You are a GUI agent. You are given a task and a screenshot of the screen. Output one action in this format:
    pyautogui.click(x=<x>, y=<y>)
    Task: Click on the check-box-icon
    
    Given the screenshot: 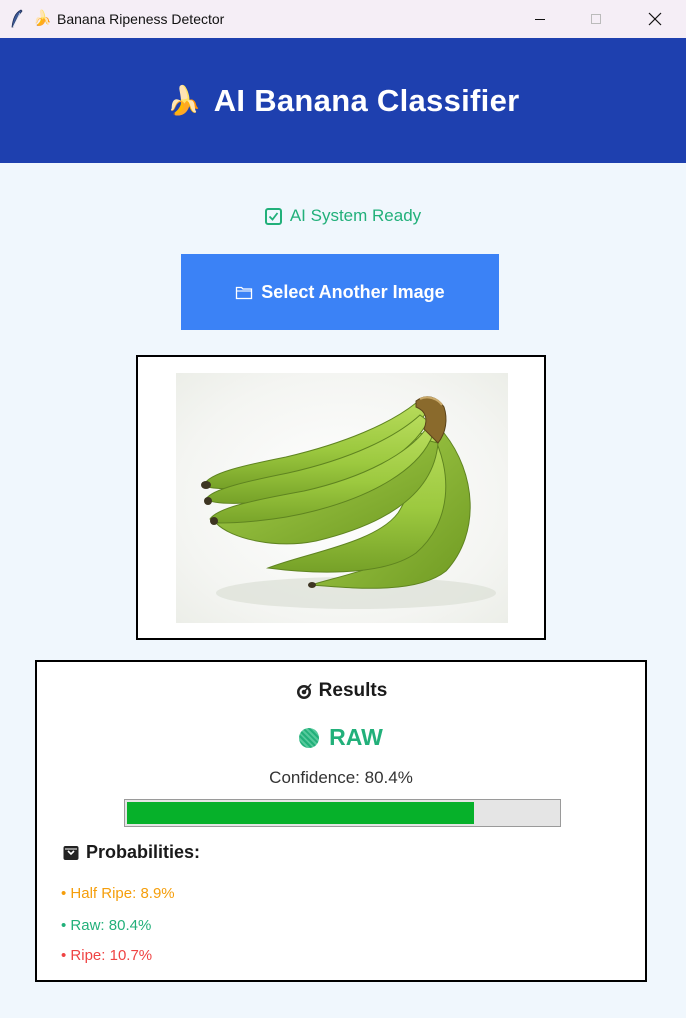 What is the action you would take?
    pyautogui.click(x=273, y=216)
    